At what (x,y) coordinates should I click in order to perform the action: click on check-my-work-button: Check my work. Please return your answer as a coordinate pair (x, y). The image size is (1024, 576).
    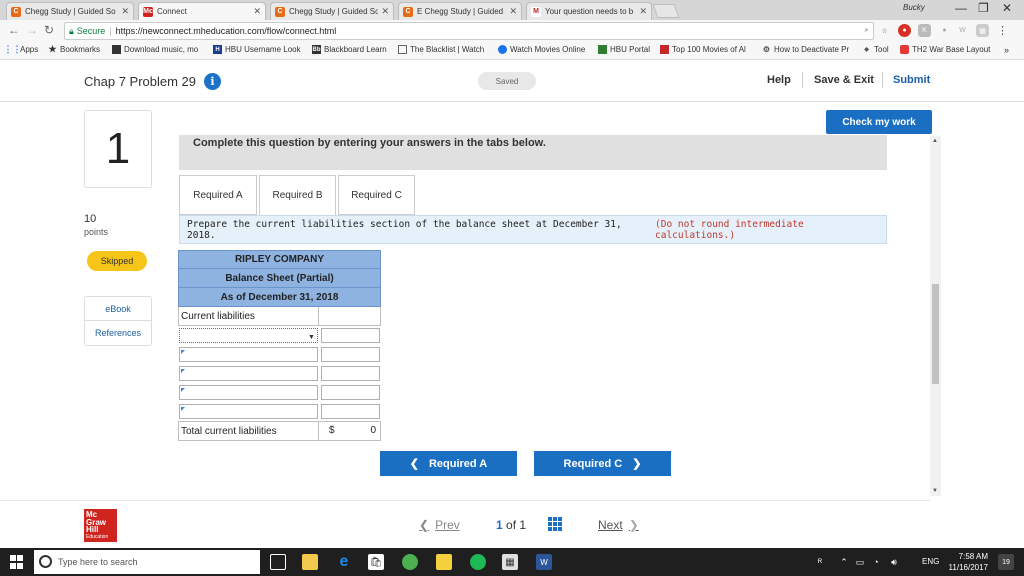
    Looking at the image, I should click on (879, 122).